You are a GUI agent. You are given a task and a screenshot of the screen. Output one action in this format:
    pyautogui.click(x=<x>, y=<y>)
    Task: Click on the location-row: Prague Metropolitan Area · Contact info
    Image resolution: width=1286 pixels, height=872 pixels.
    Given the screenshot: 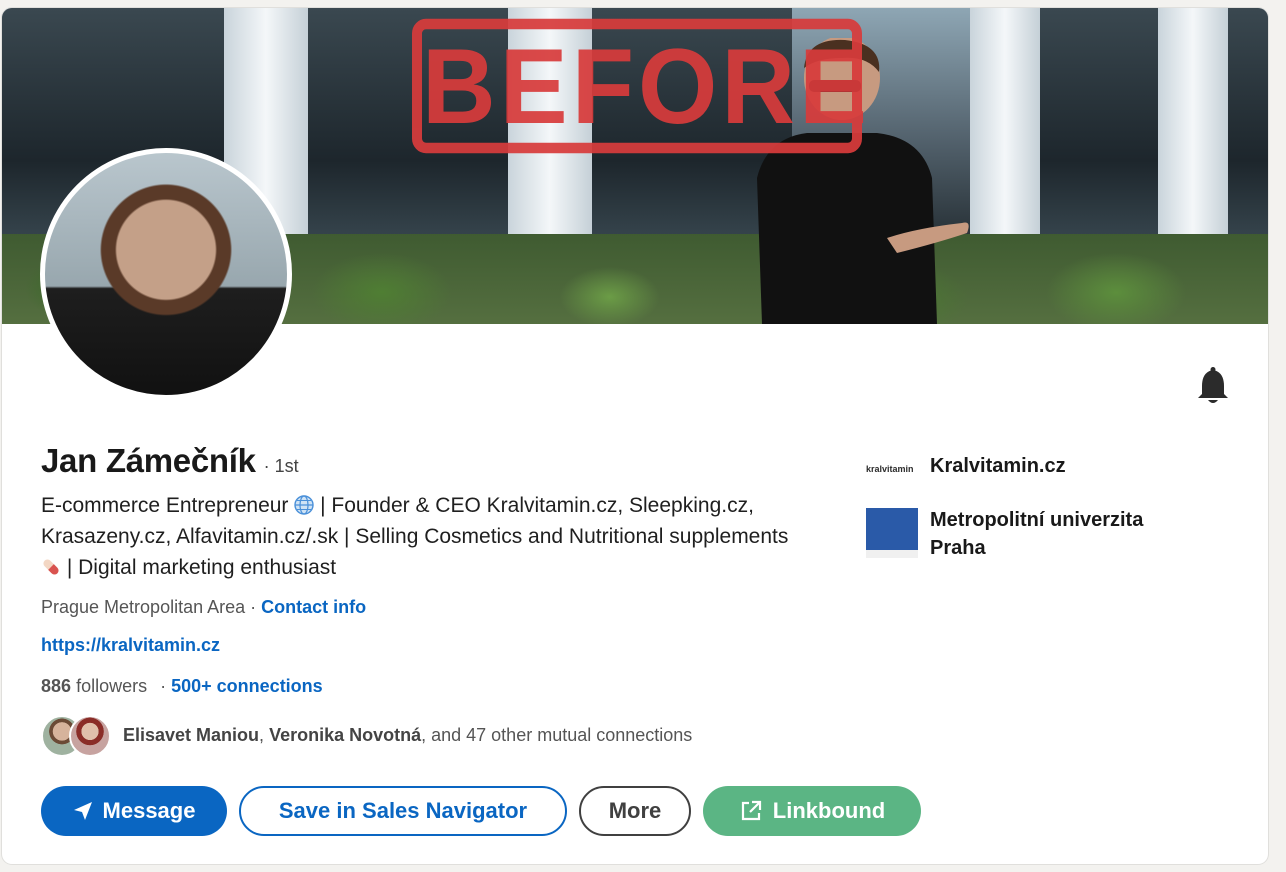 What is the action you would take?
    pyautogui.click(x=204, y=607)
    